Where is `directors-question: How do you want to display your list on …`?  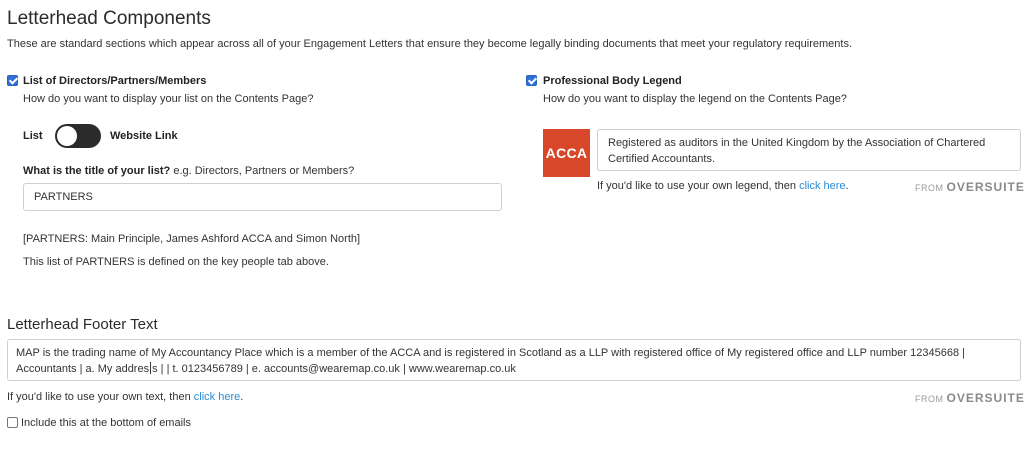 directors-question: How do you want to display your list on … is located at coordinates (168, 99).